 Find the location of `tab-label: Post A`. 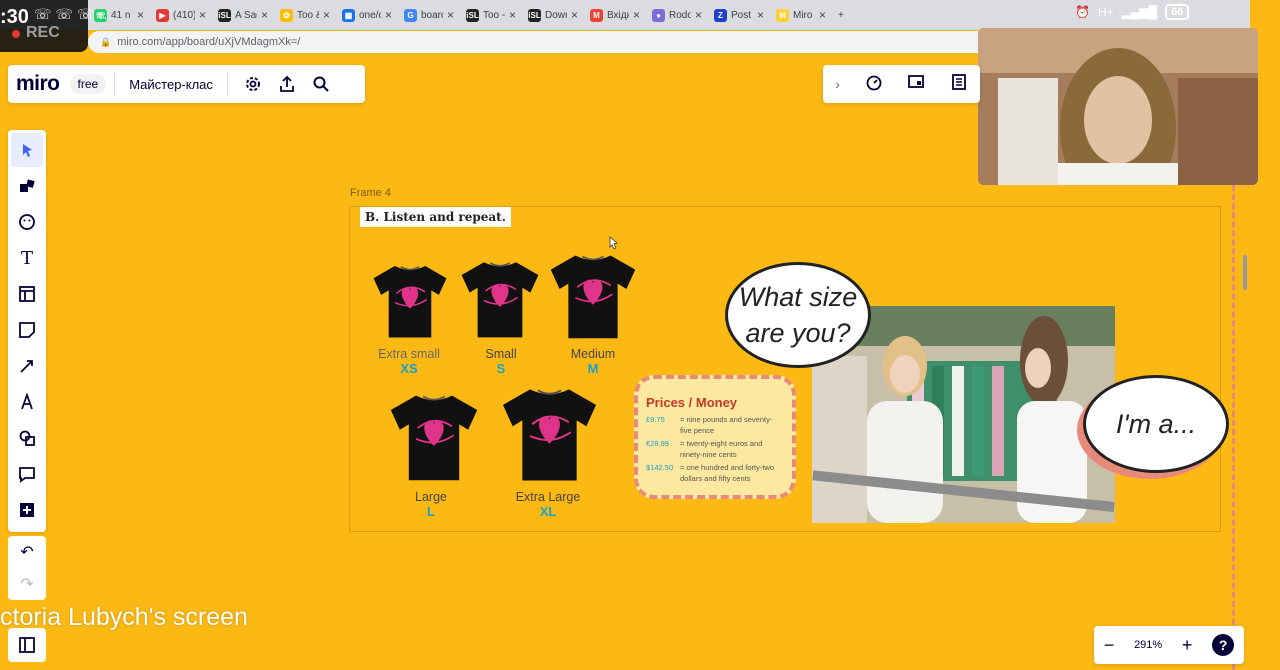

tab-label: Post A is located at coordinates (742, 15).